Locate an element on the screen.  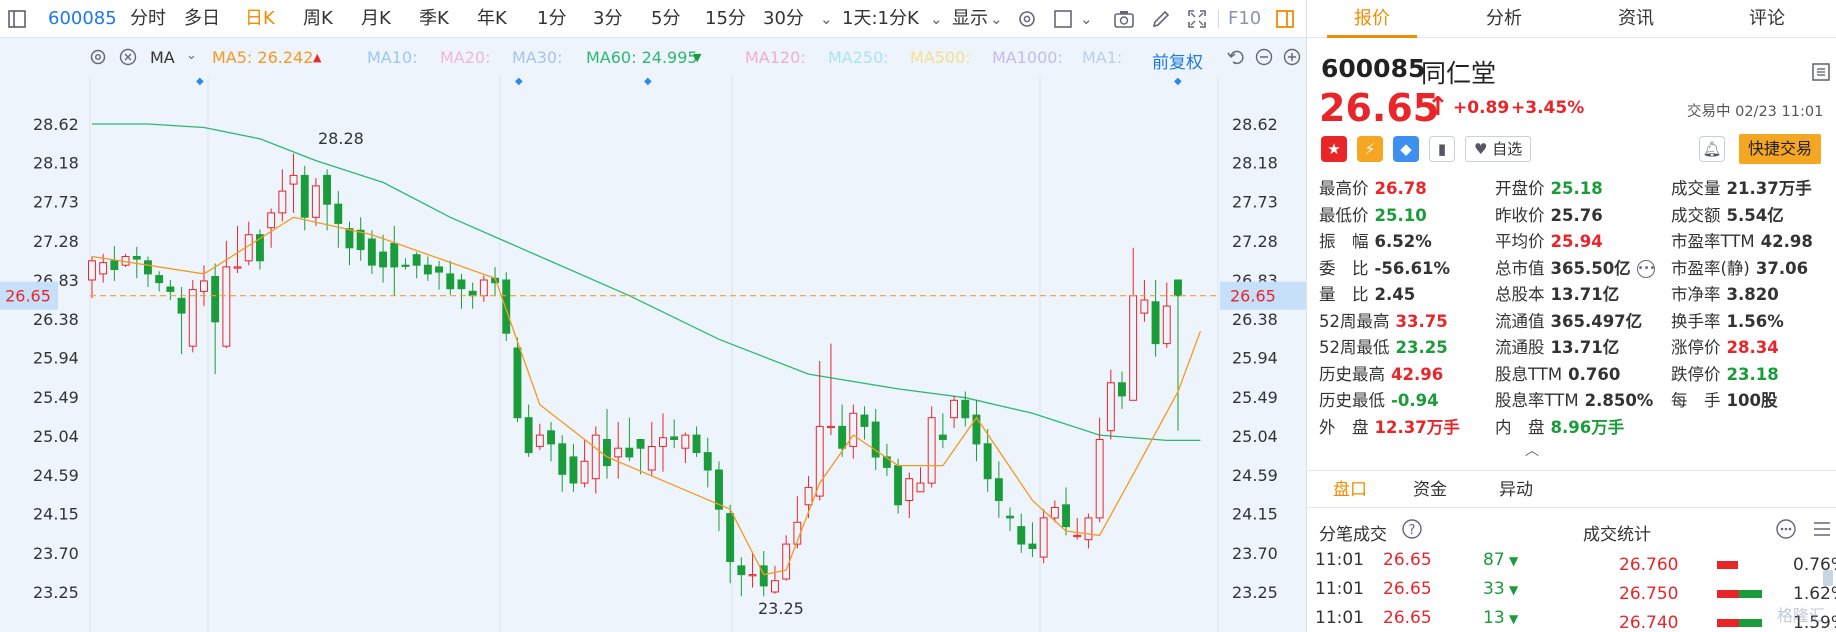
tick-down-arrow-icon: ▼ is located at coordinates (1514, 590).